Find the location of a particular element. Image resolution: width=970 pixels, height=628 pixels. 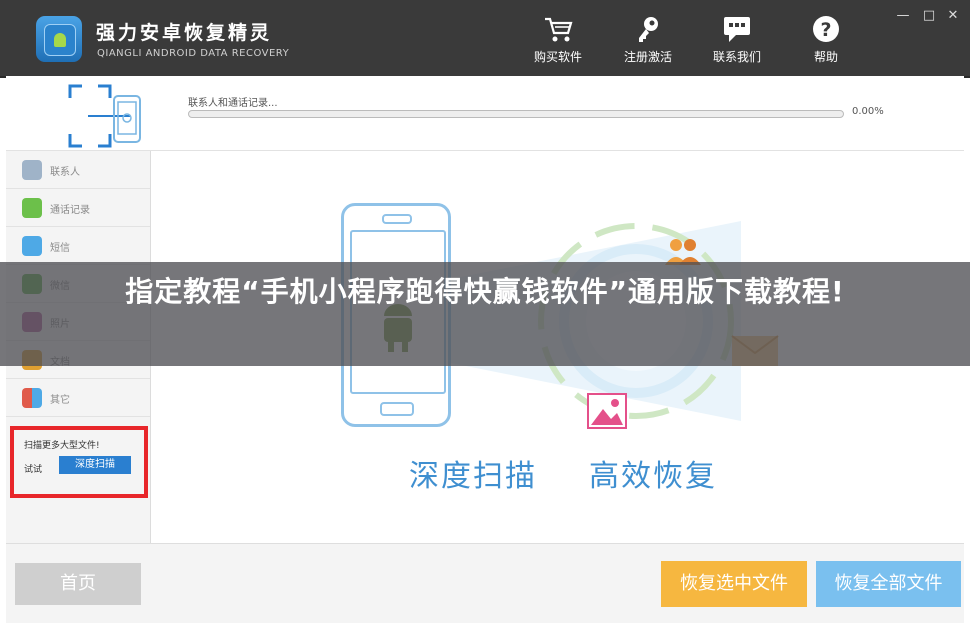

promo-title: 扫描更多大型文件! is located at coordinates (62, 446).